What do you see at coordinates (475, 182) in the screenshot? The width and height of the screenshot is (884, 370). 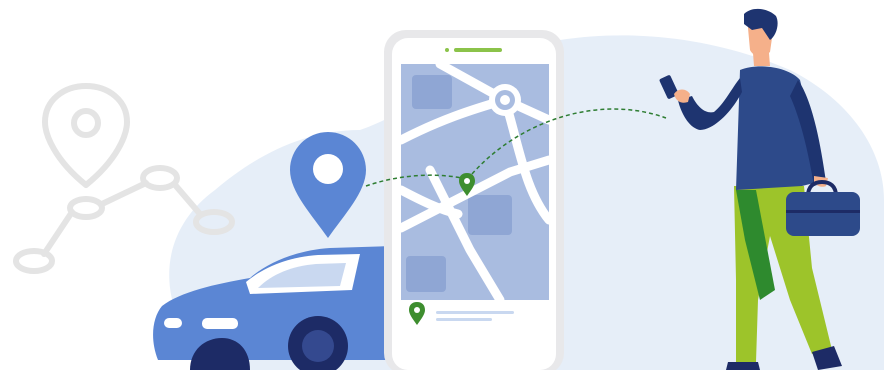 I see `phone-map` at bounding box center [475, 182].